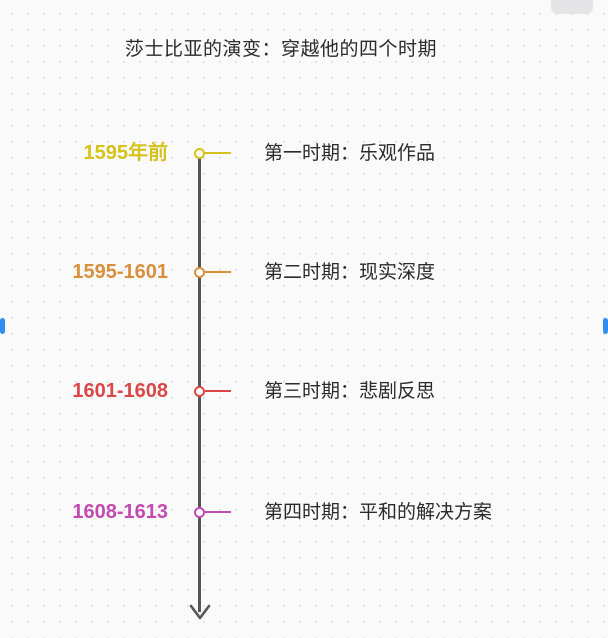 This screenshot has width=608, height=638. What do you see at coordinates (350, 391) in the screenshot?
I see `period-label: 第三时期：悲剧反思` at bounding box center [350, 391].